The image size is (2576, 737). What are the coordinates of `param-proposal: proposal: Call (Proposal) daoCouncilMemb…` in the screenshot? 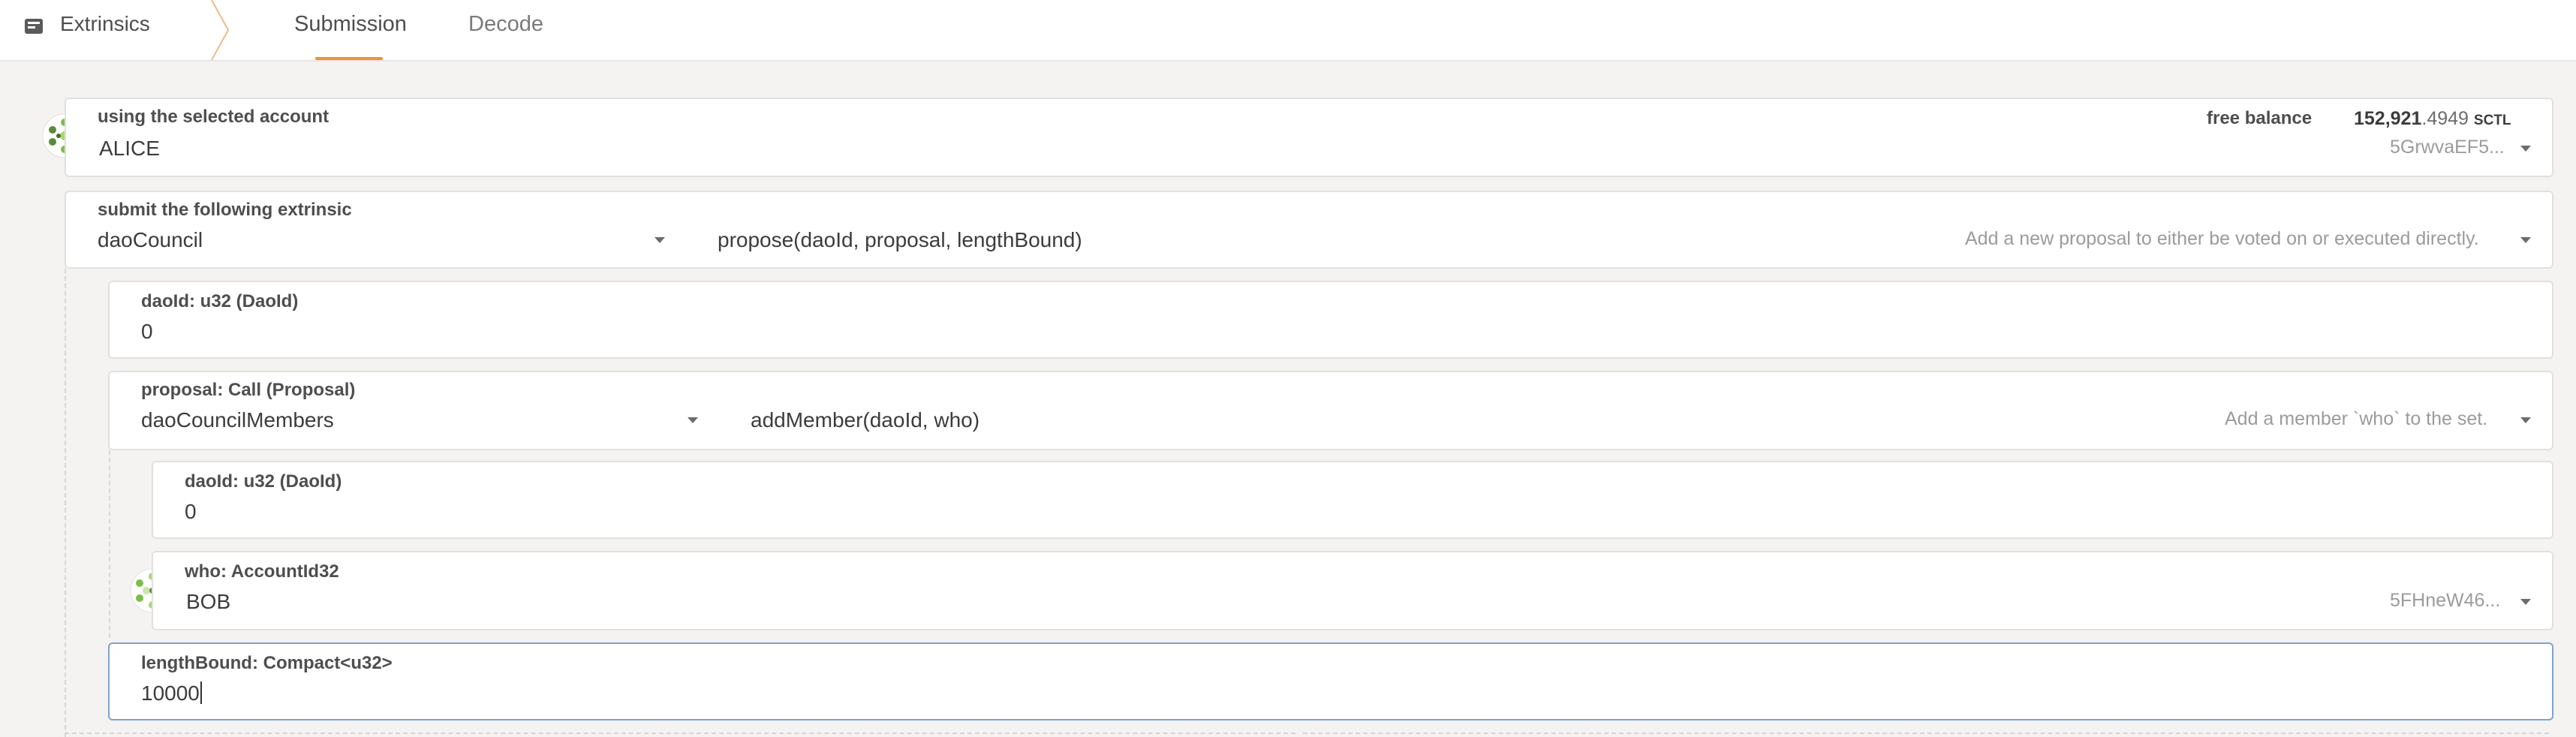 It's located at (1330, 410).